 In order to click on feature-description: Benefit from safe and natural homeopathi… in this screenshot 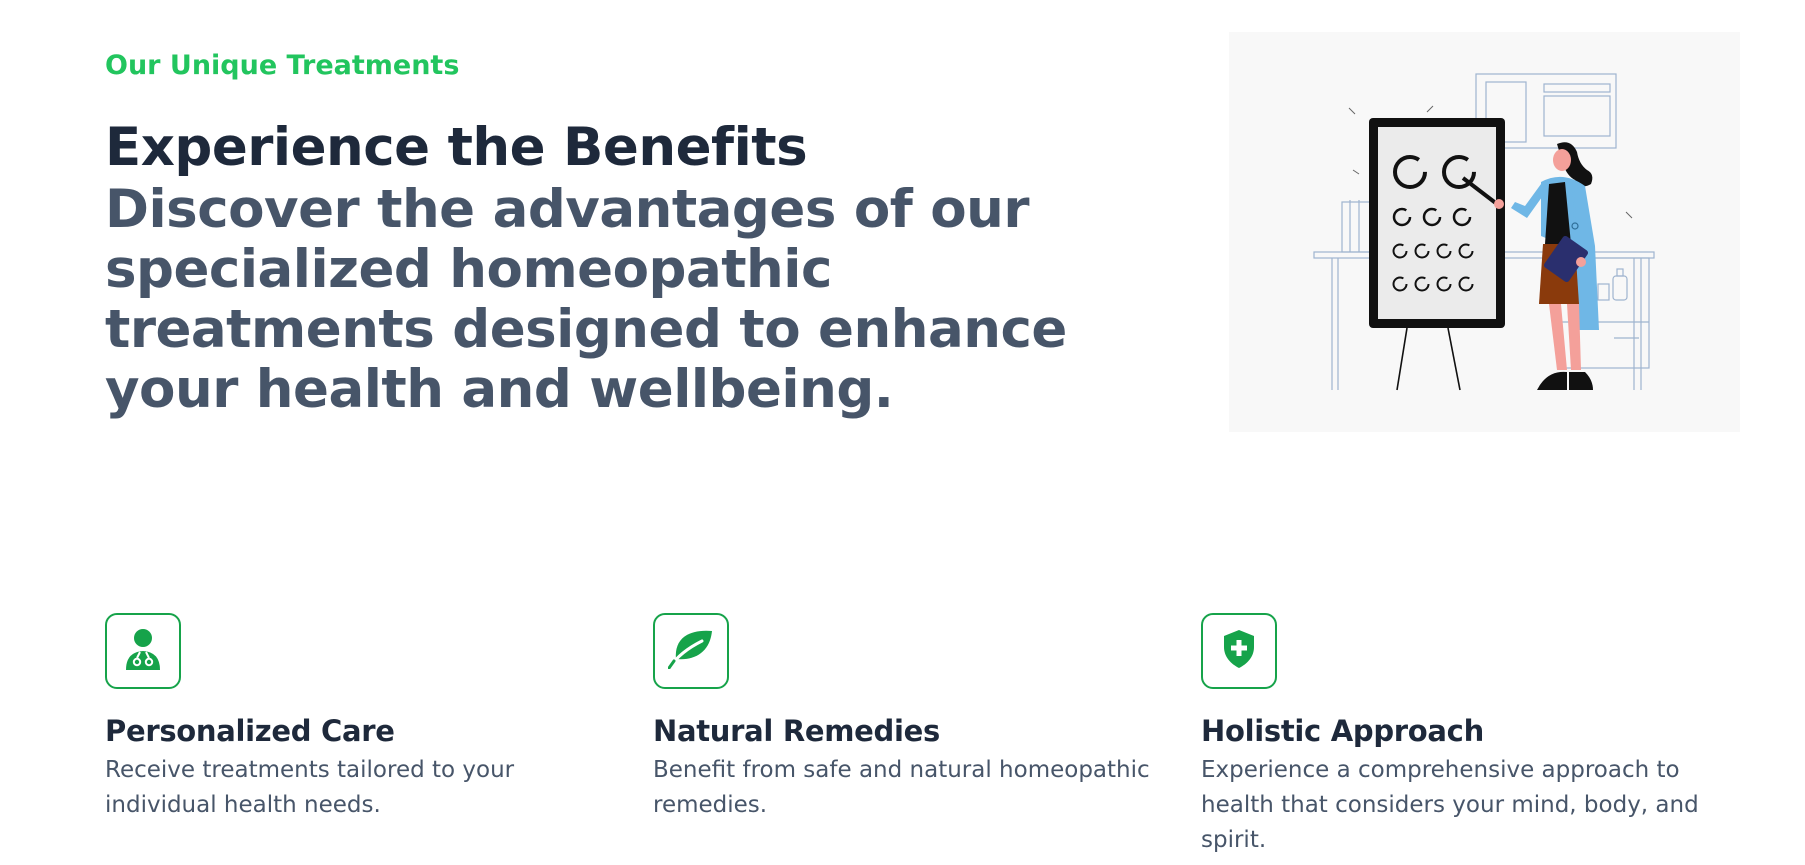, I will do `click(901, 787)`.